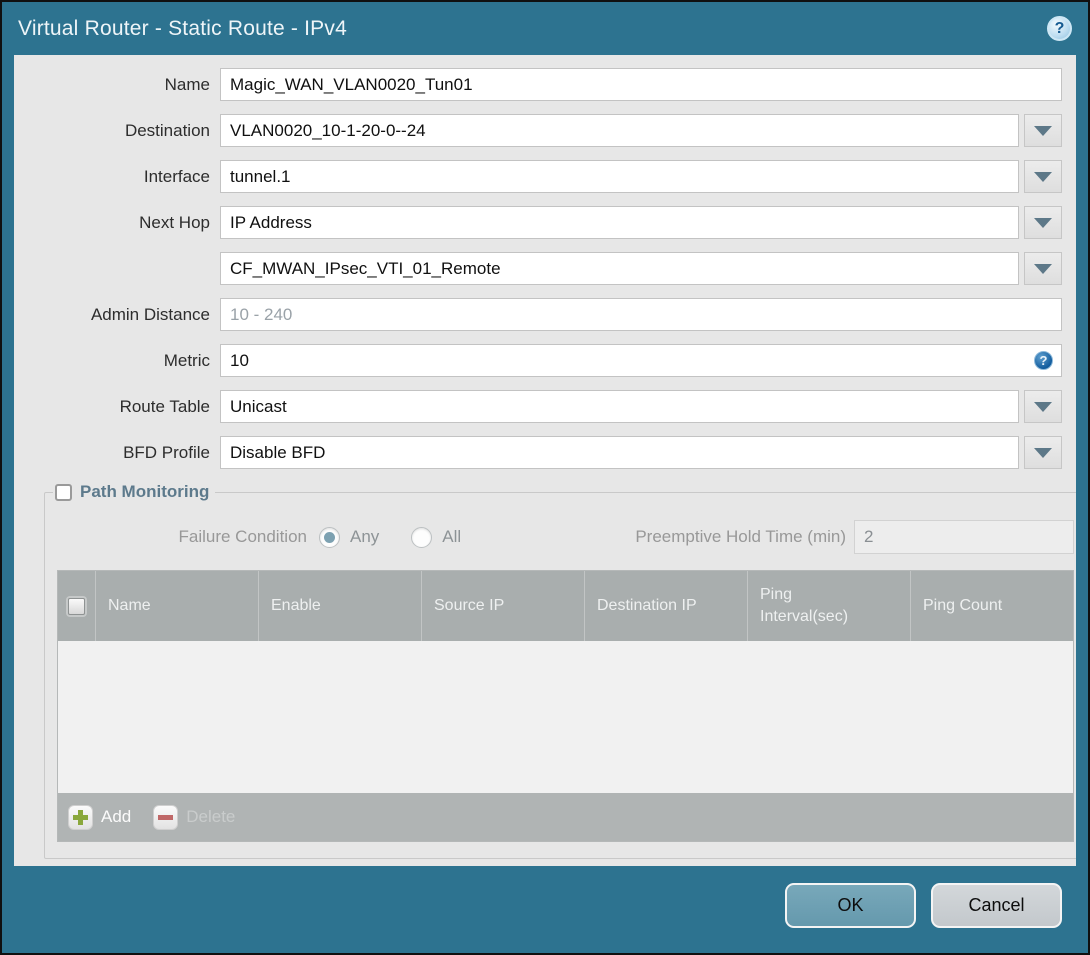 The height and width of the screenshot is (955, 1090). Describe the element at coordinates (619, 452) in the screenshot. I see `bfd-profile-input` at that location.